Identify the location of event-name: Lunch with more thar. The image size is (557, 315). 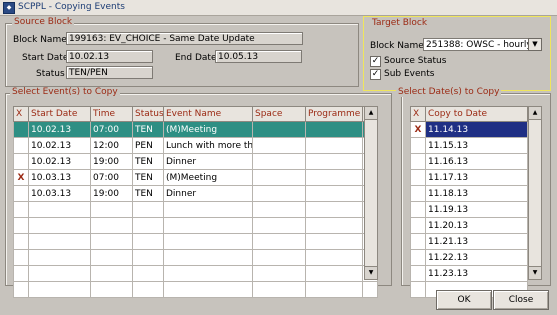
(208, 145).